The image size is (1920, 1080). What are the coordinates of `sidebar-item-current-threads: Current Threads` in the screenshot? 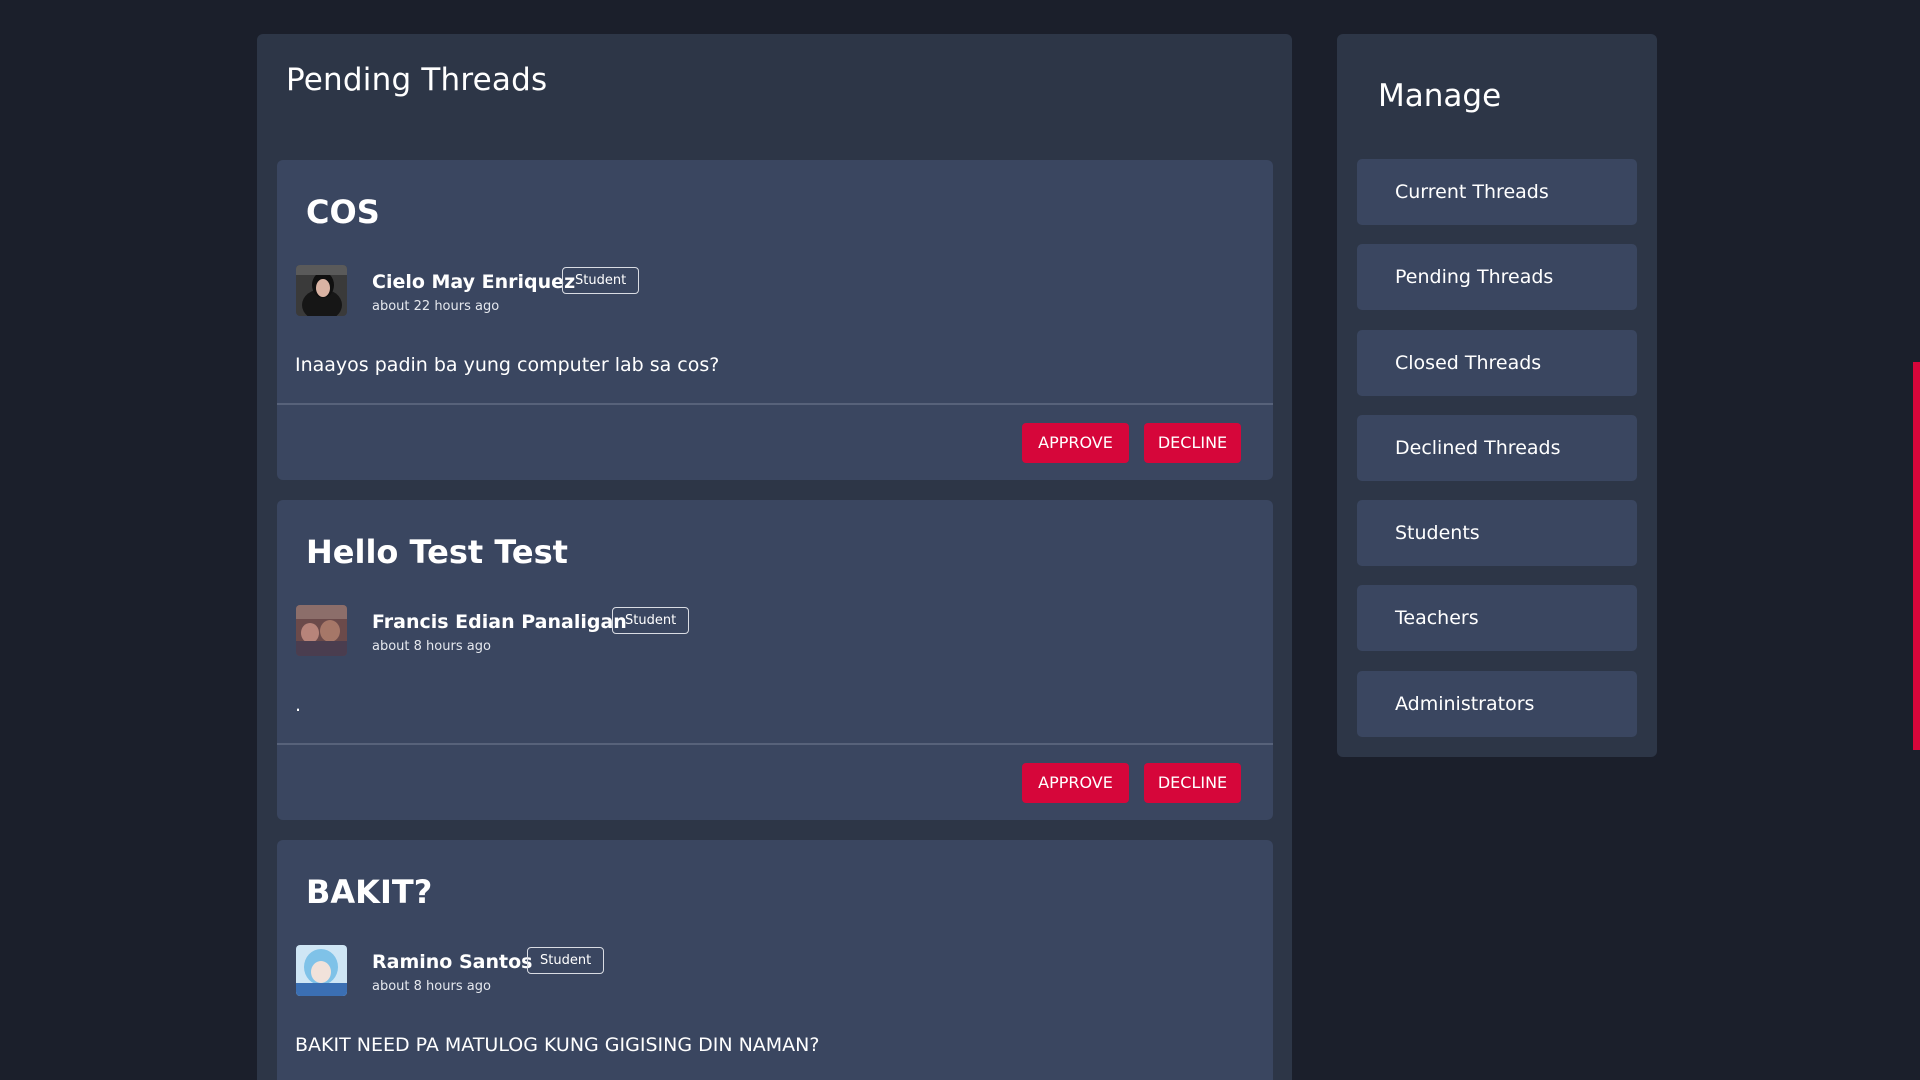 It's located at (1497, 192).